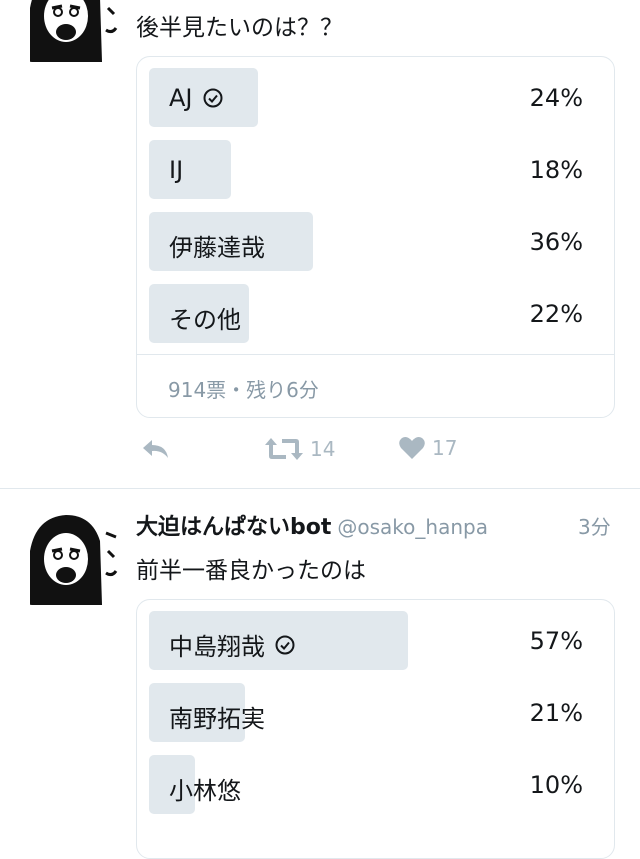 This screenshot has height=859, width=640. What do you see at coordinates (376, 97) in the screenshot?
I see `poll-option: AJ 24%` at bounding box center [376, 97].